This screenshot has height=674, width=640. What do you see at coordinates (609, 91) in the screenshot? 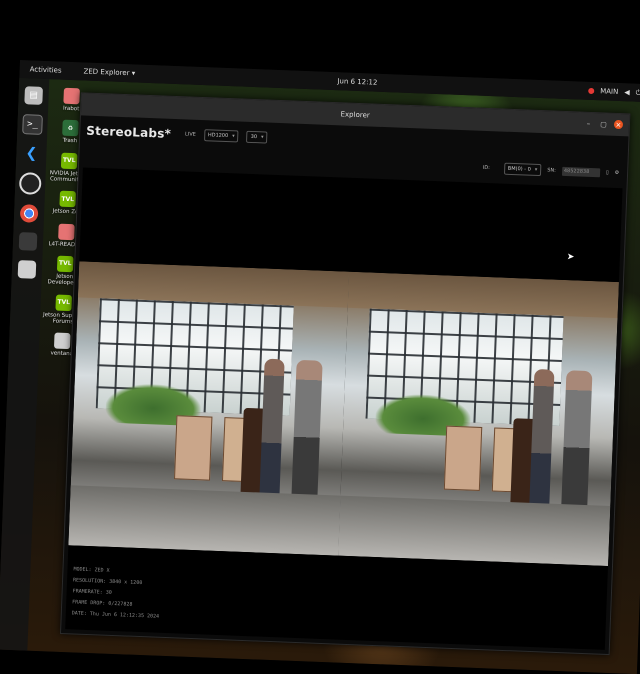
I see `tray-label: MAIN` at bounding box center [609, 91].